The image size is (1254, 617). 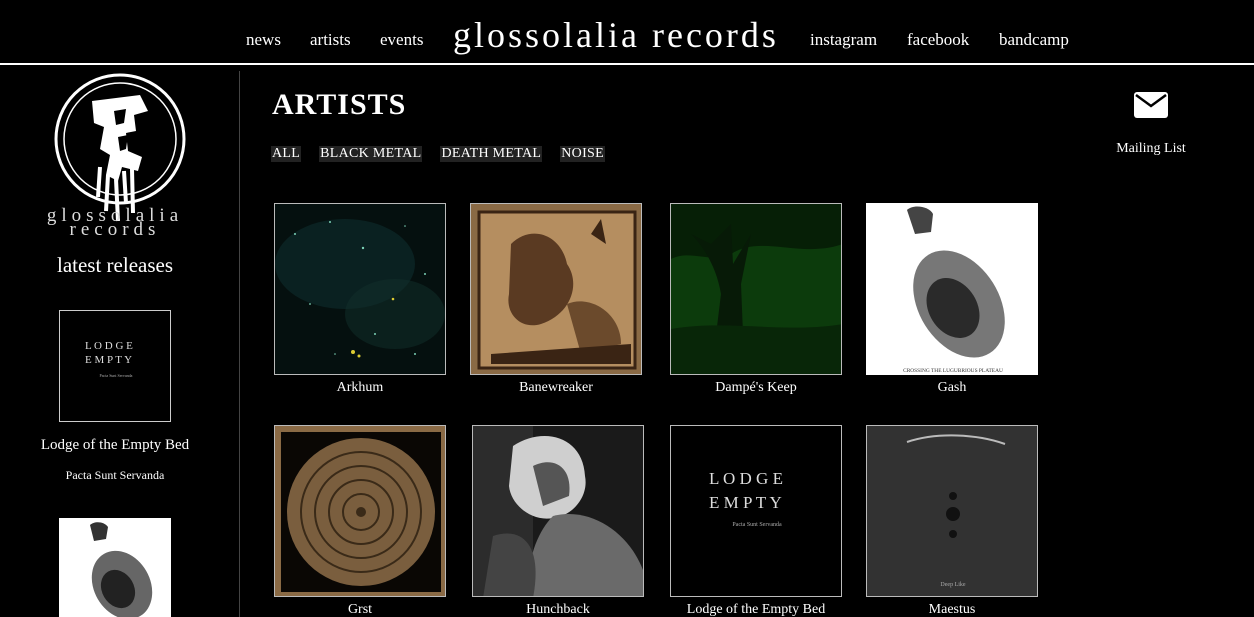 What do you see at coordinates (115, 445) in the screenshot?
I see `release-artist-link: Lodge of the Empty Bed` at bounding box center [115, 445].